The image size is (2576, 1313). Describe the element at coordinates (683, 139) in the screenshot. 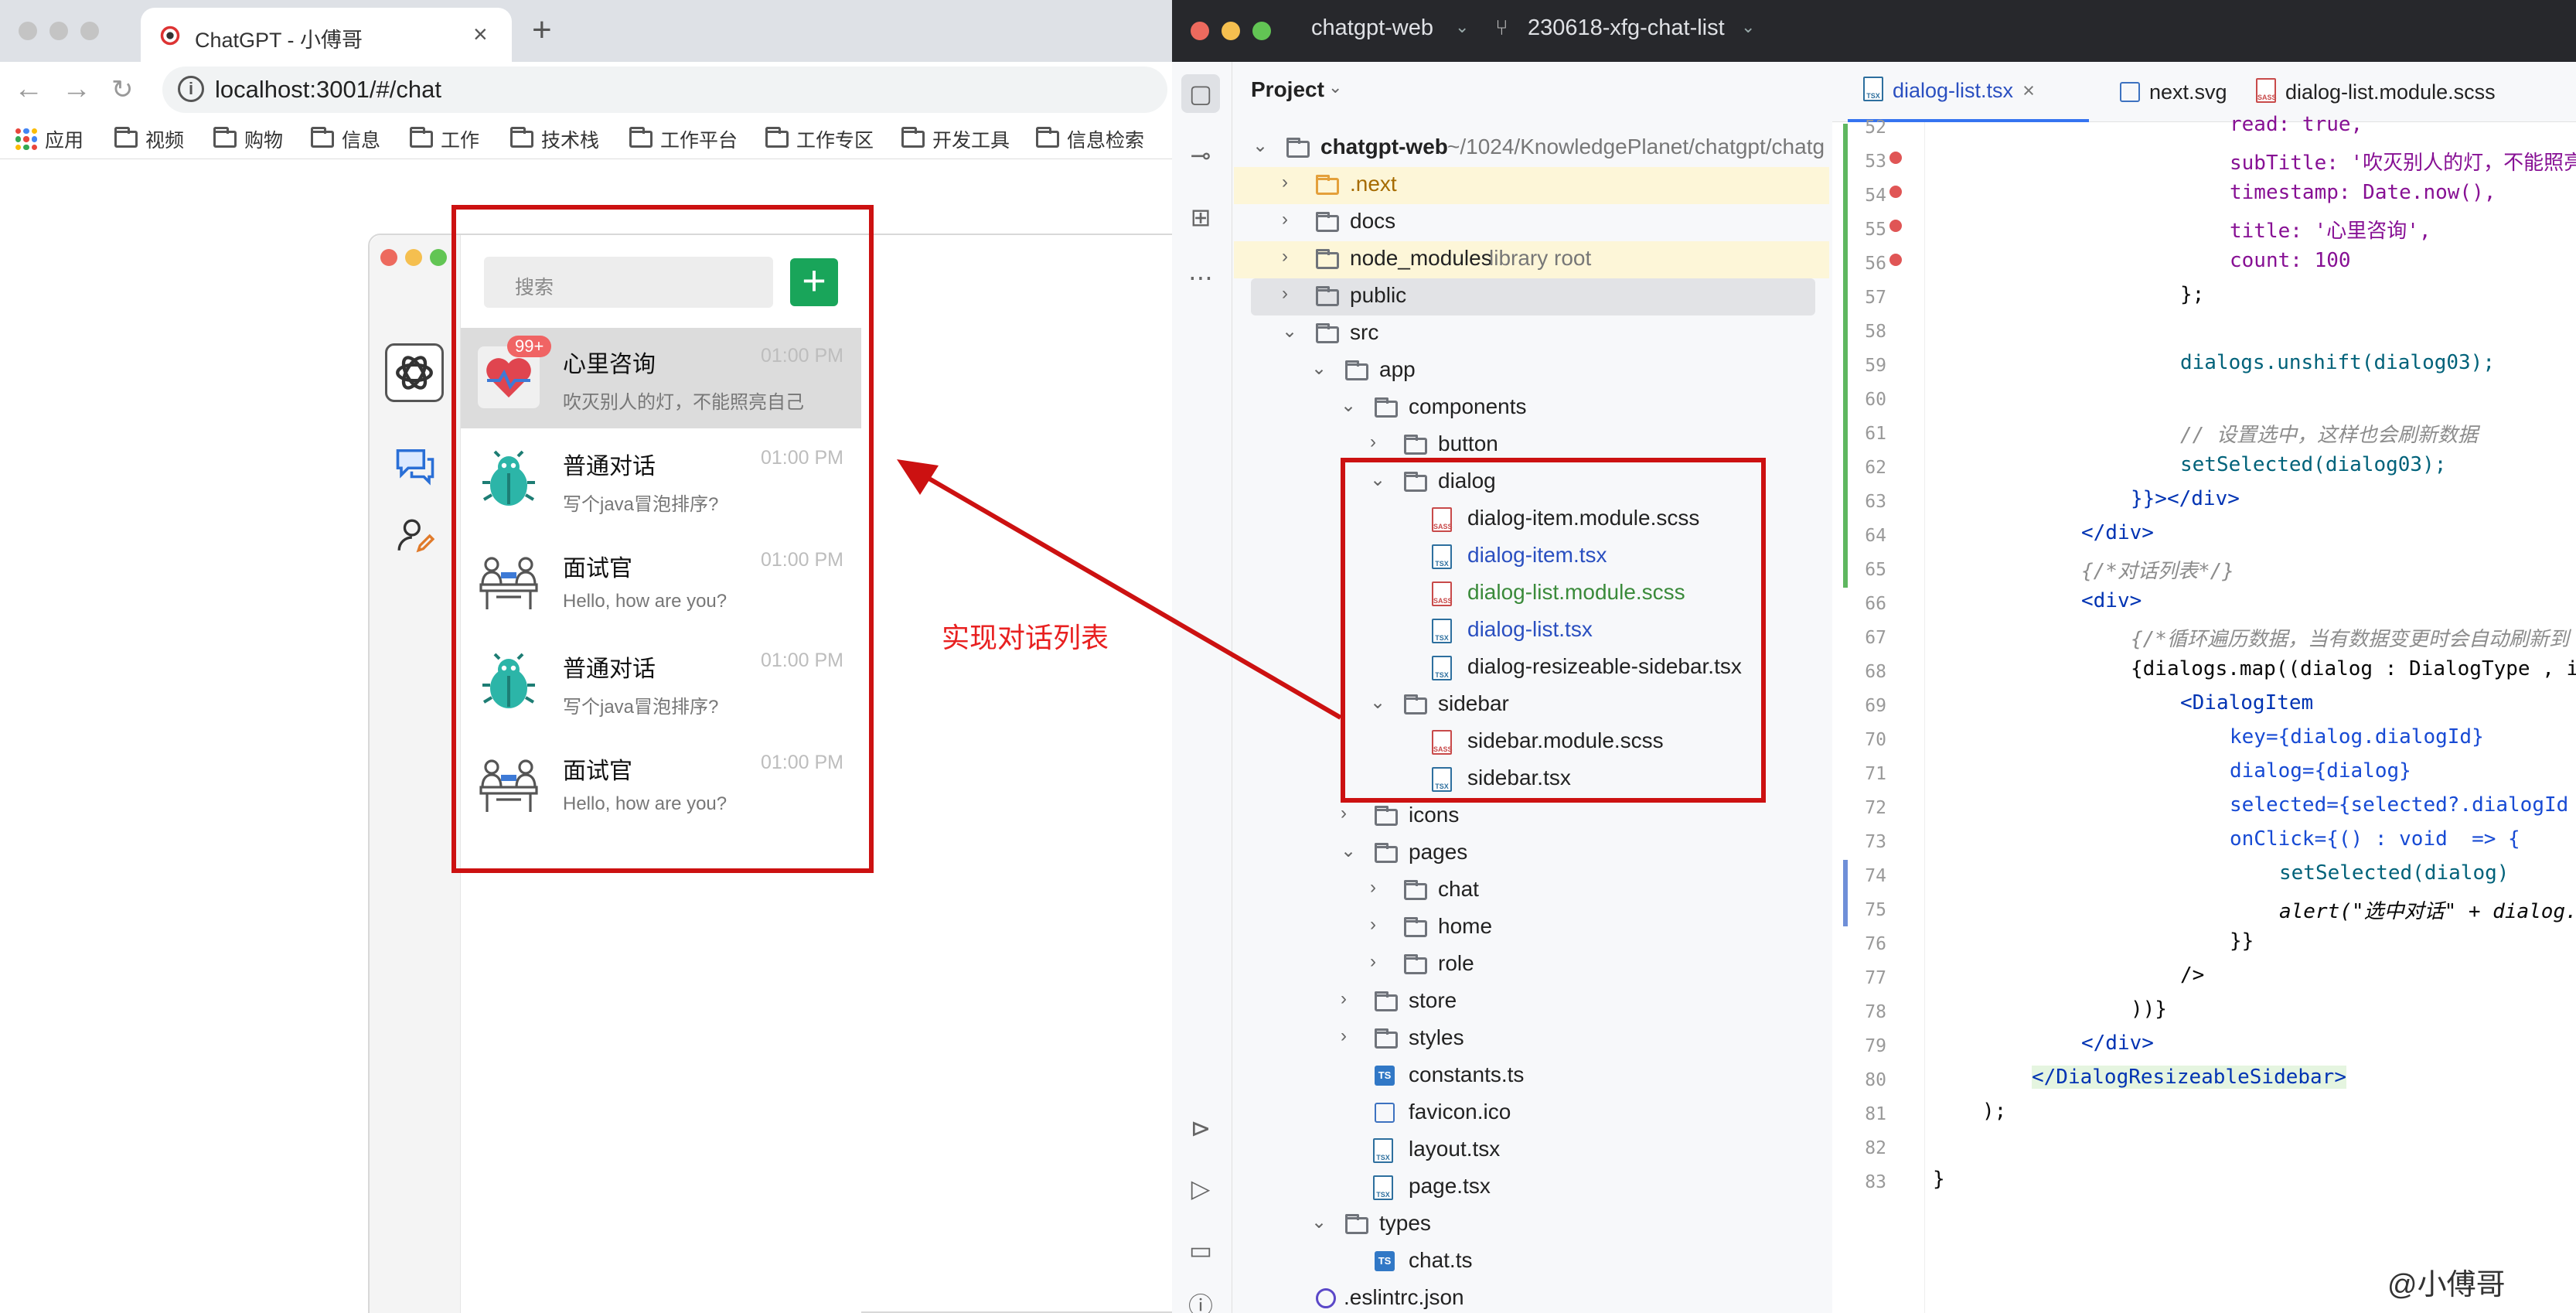

I see `bookmark-folder: 工作平台` at that location.